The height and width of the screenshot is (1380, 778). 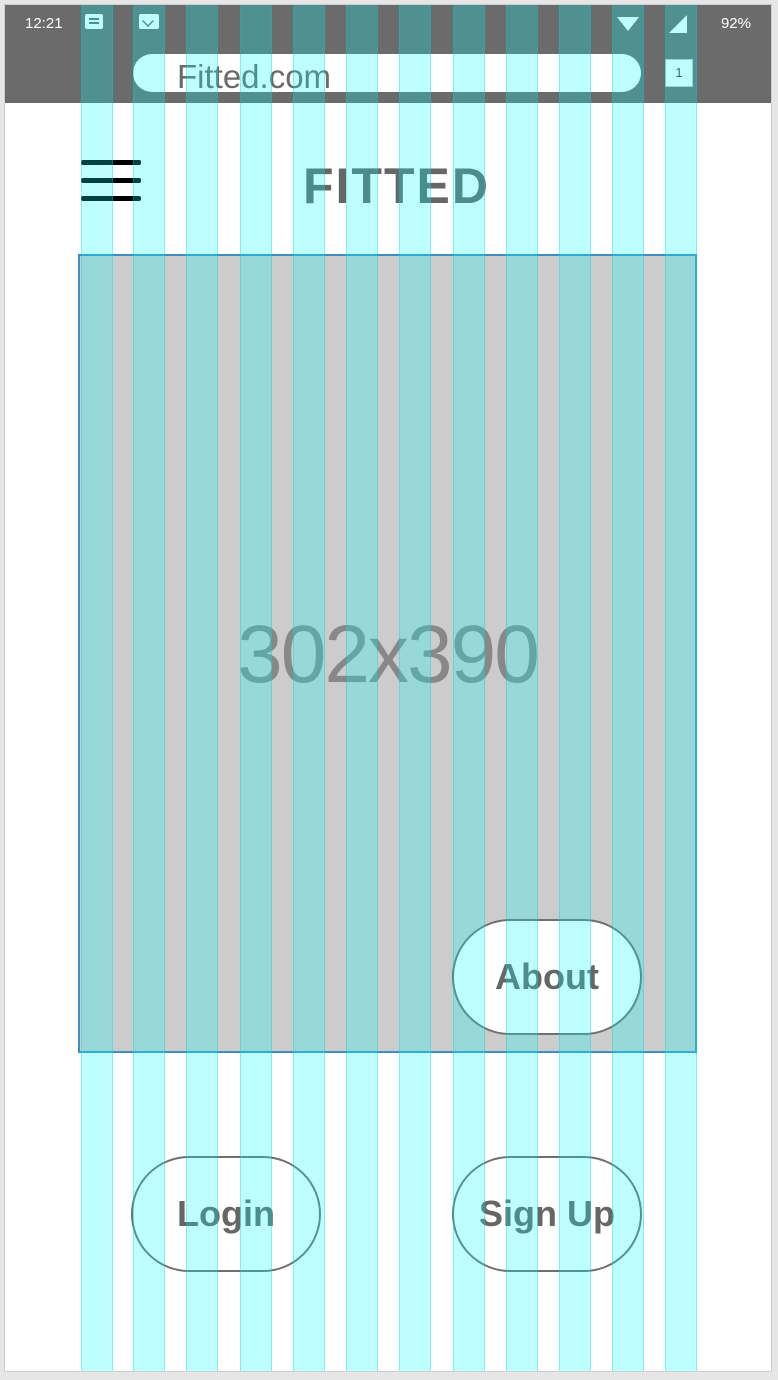 What do you see at coordinates (149, 21) in the screenshot?
I see `mail-icon` at bounding box center [149, 21].